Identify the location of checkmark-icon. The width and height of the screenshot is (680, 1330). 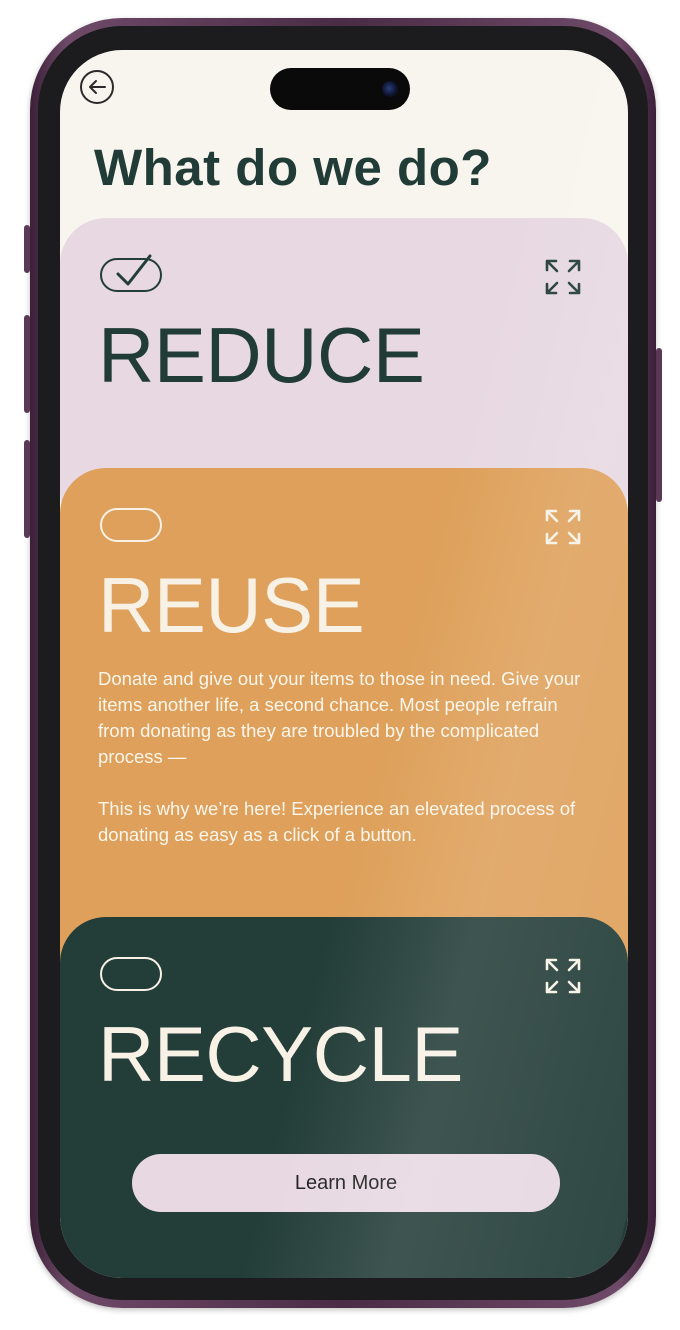
(134, 270).